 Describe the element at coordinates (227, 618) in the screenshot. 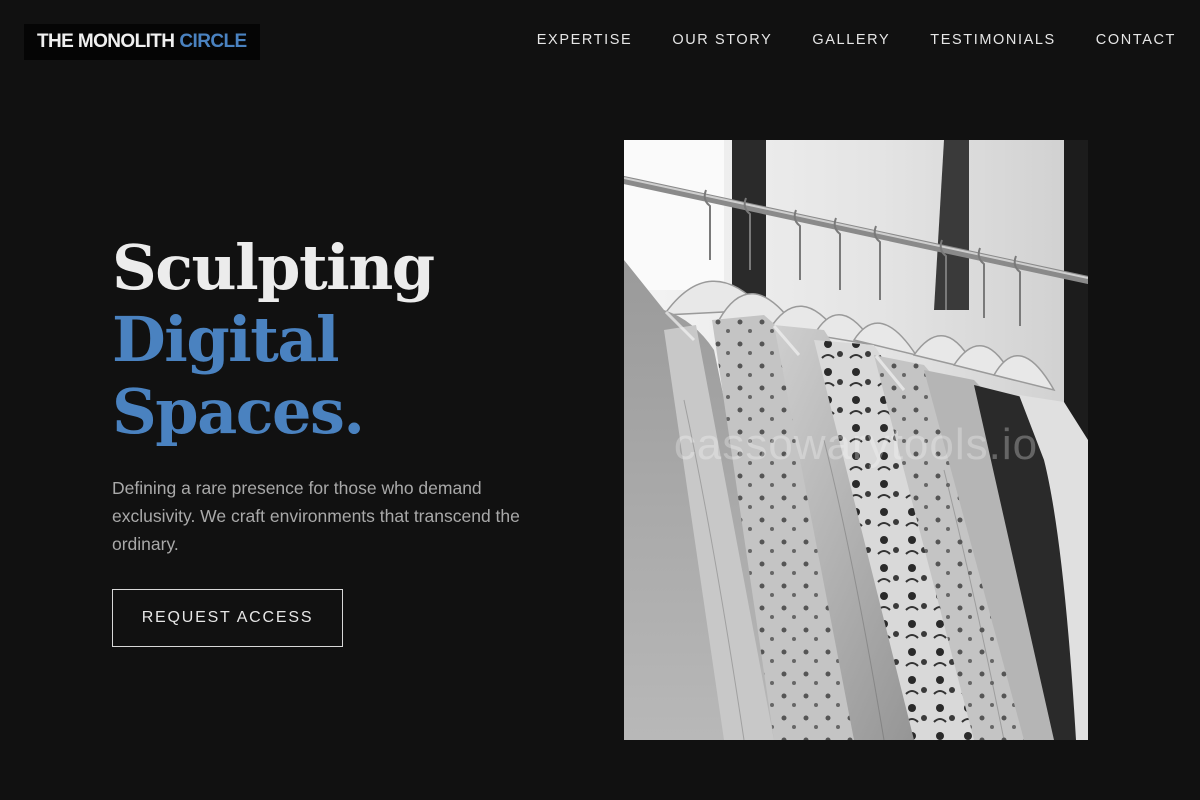

I see `request-access-button: REQUEST ACCESS` at that location.